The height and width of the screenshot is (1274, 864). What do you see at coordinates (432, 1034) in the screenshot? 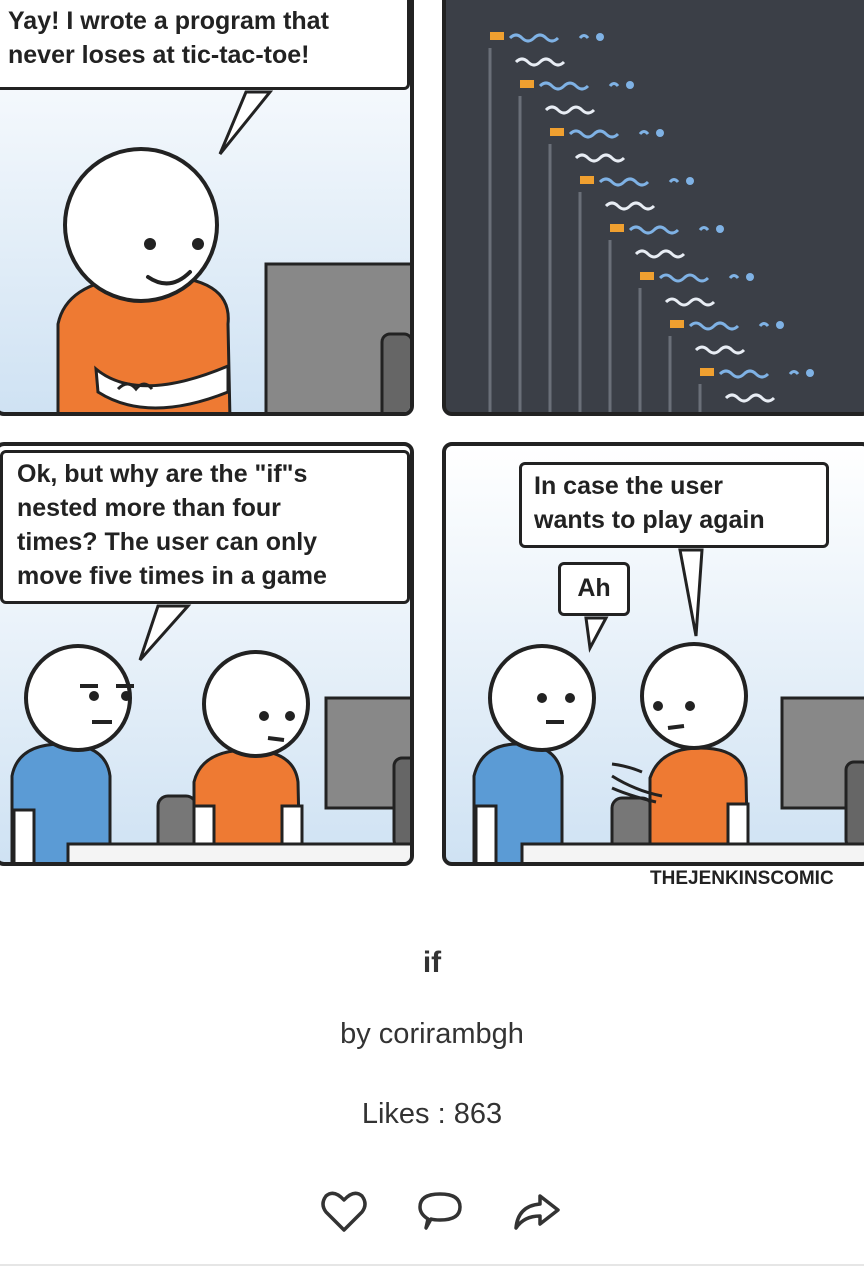
I see `post-author: by corirambgh` at bounding box center [432, 1034].